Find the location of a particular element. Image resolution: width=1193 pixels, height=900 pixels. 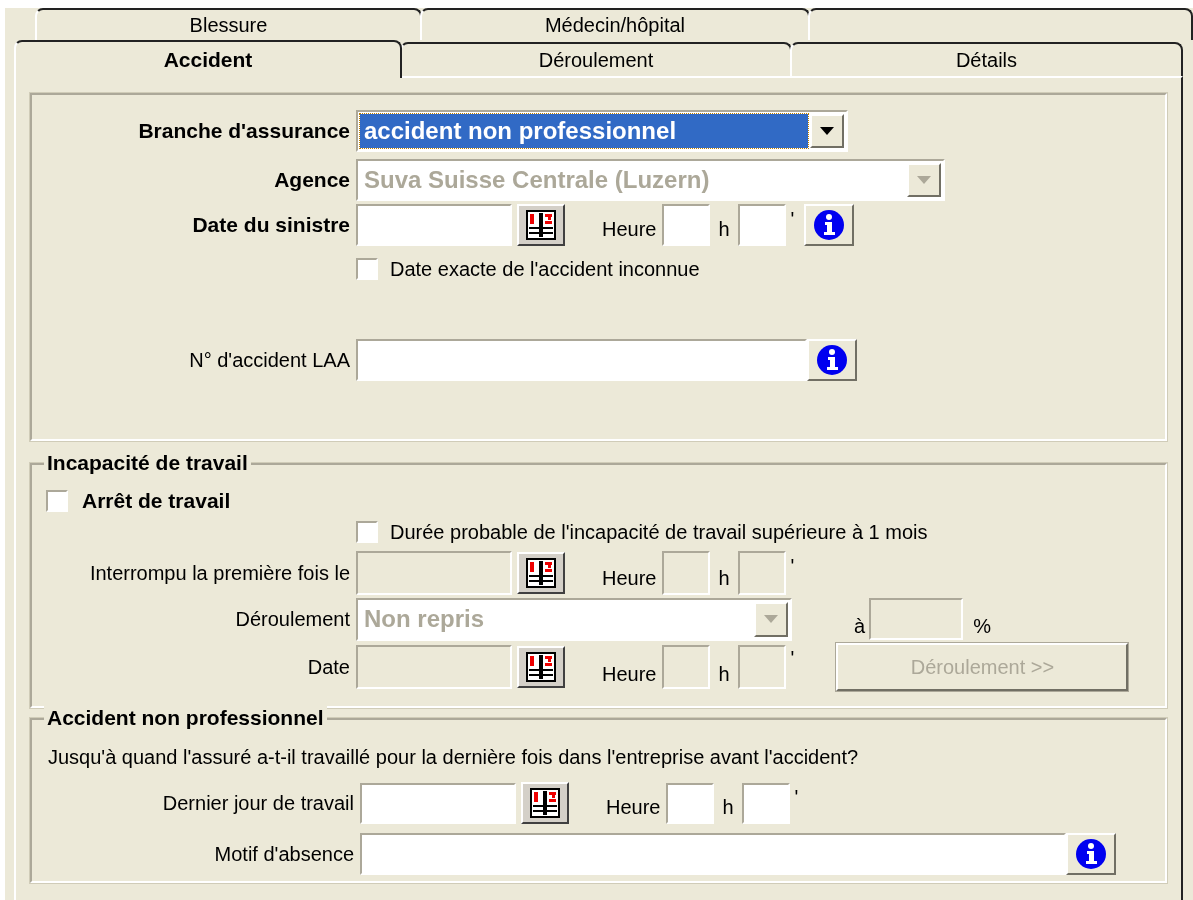

field-label: Date du sinistre is located at coordinates (271, 225).